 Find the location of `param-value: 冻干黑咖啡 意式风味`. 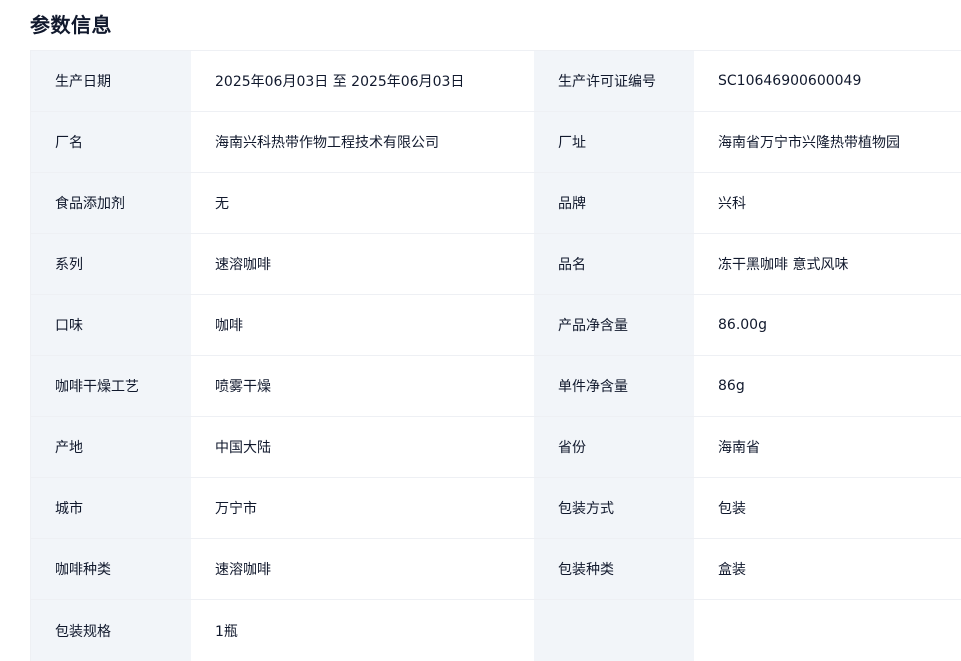

param-value: 冻干黑咖啡 意式风味 is located at coordinates (827, 264).